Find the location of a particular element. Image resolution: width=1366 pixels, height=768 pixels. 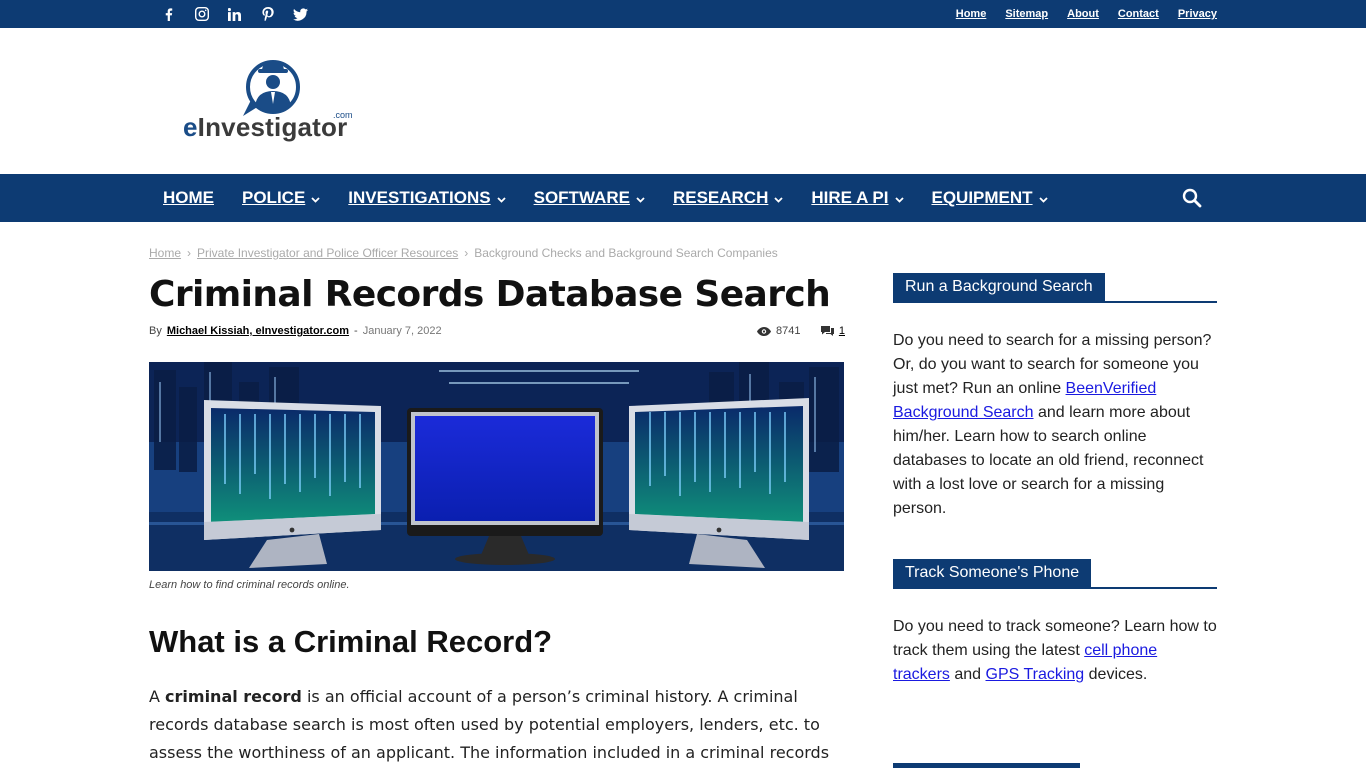

eye-icon is located at coordinates (764, 331).